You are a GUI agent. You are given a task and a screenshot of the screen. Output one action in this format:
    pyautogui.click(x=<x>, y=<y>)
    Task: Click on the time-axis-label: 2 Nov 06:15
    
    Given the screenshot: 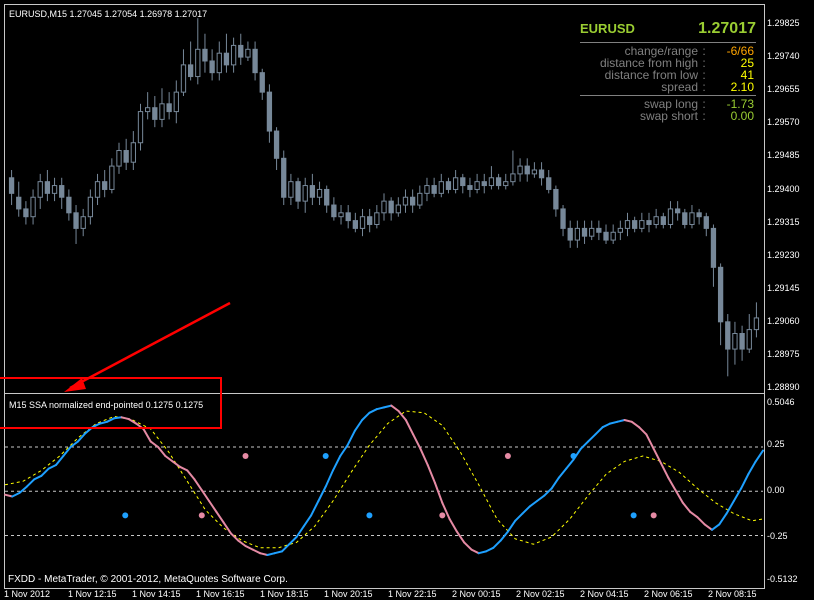 What is the action you would take?
    pyautogui.click(x=668, y=594)
    